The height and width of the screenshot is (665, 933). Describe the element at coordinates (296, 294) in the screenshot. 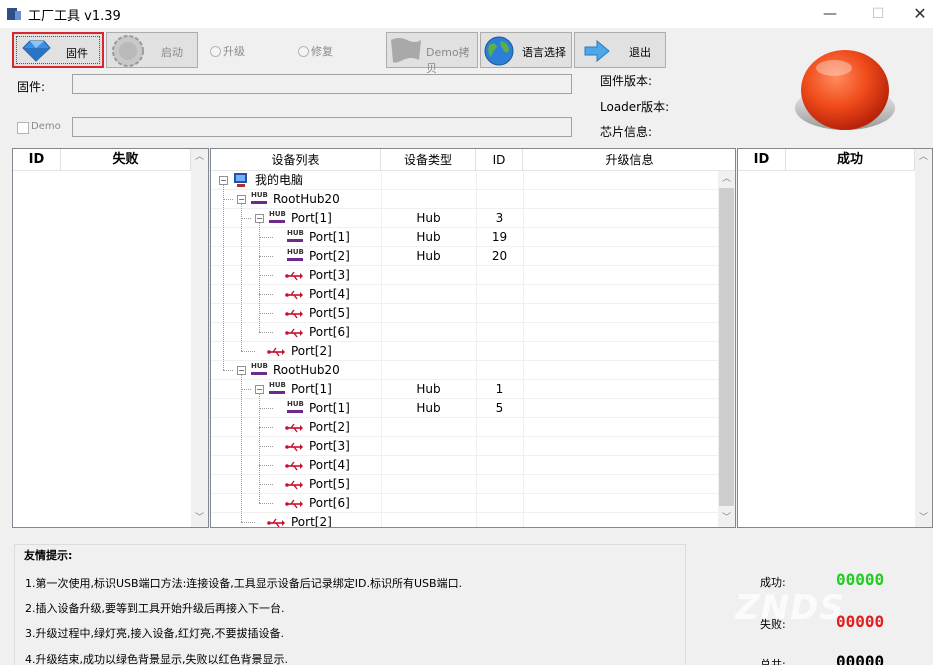

I see `tree-cell: Port[4]` at that location.